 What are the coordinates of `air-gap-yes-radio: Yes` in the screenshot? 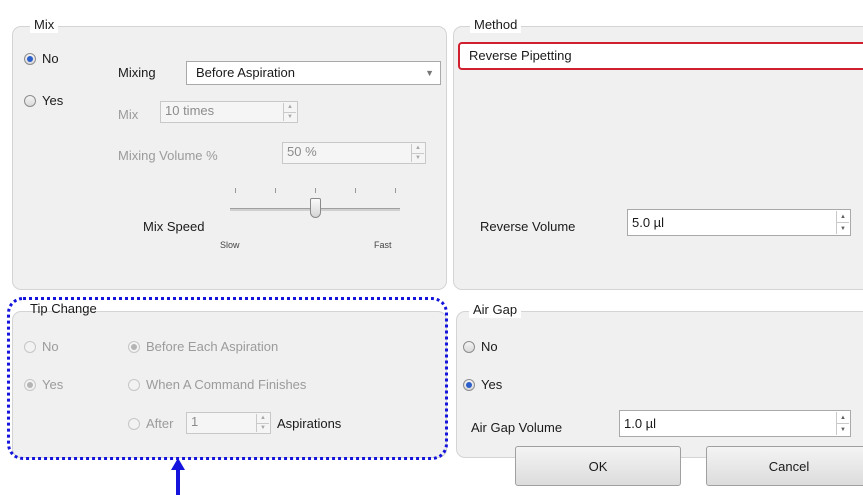 It's located at (482, 385).